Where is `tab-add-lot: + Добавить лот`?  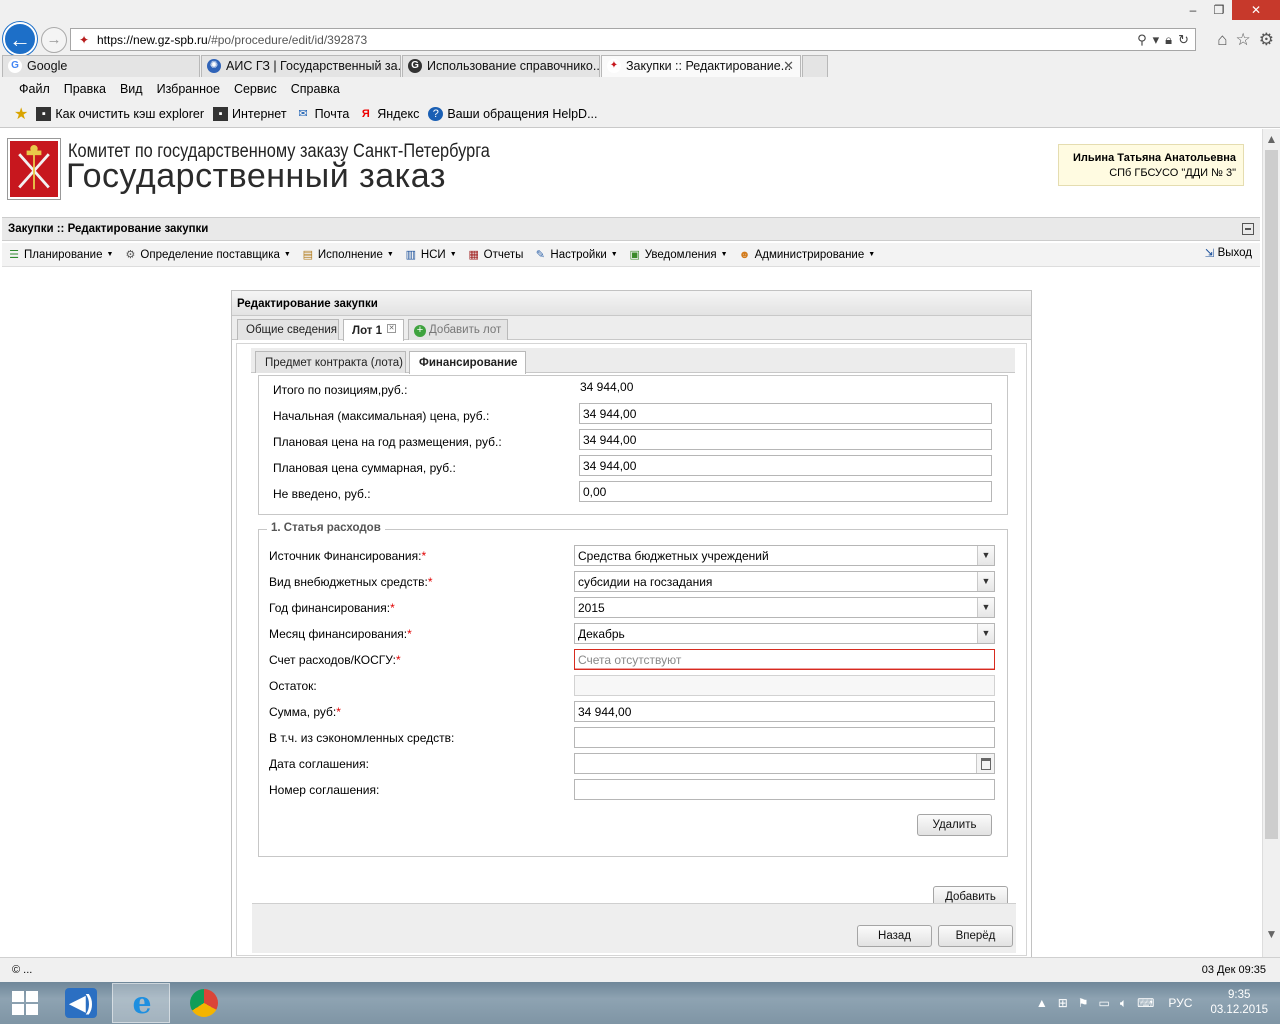
tab-add-lot: + Добавить лот is located at coordinates (458, 329).